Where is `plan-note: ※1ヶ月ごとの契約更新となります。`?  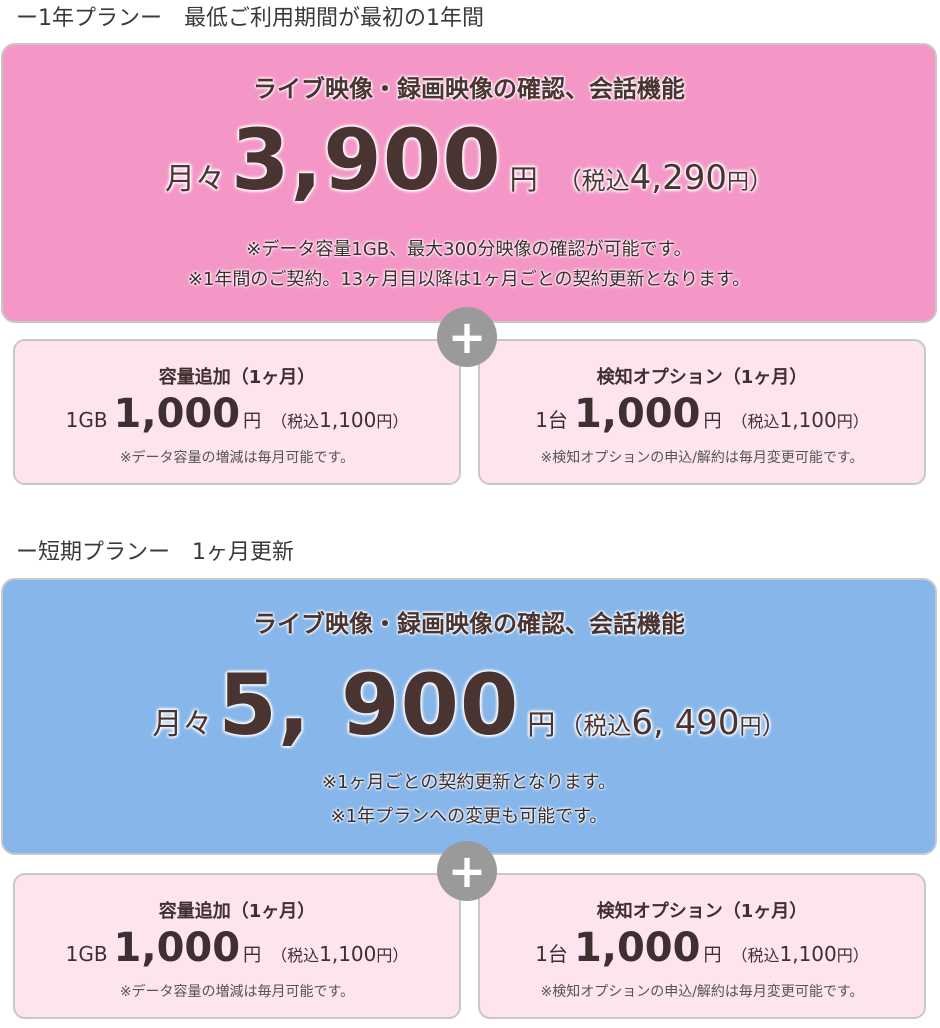
plan-note: ※1ヶ月ごとの契約更新となります。 is located at coordinates (468, 782).